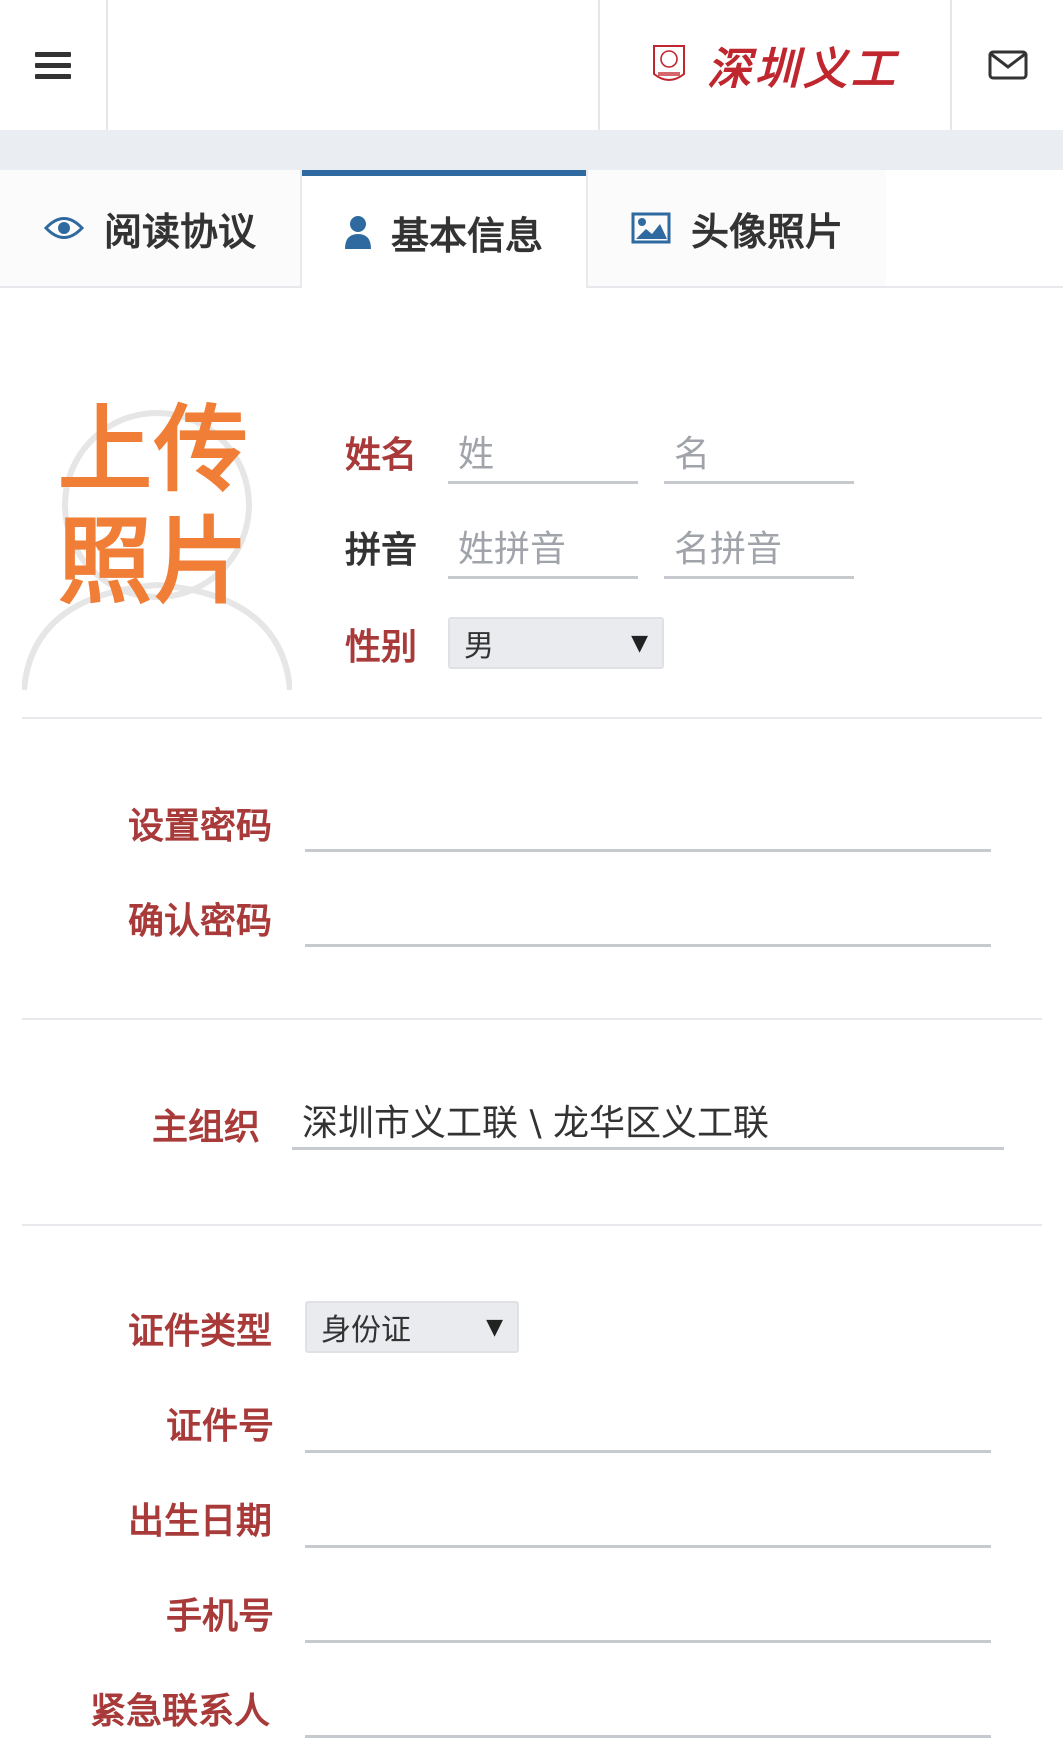  Describe the element at coordinates (543, 551) in the screenshot. I see `surname-pinyin-input` at that location.